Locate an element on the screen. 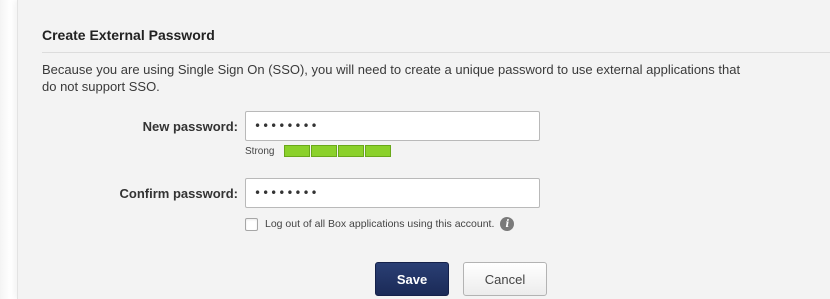 The width and height of the screenshot is (830, 299). logout-all-checkbox is located at coordinates (251, 224).